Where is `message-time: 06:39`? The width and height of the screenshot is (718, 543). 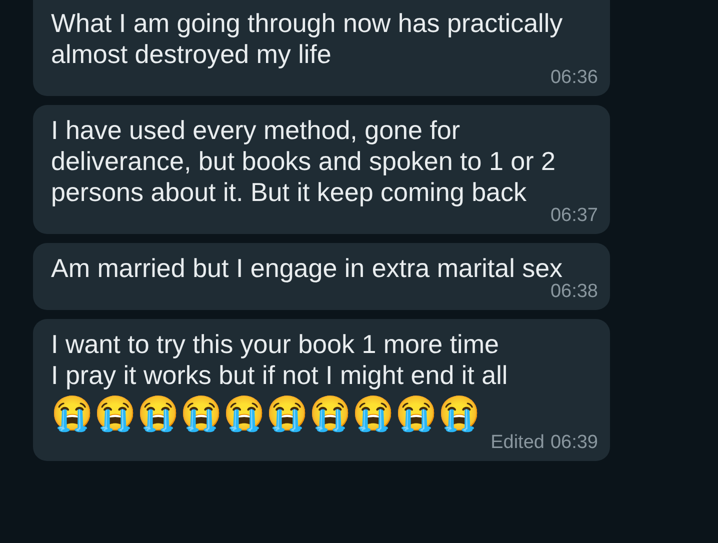 message-time: 06:39 is located at coordinates (574, 443).